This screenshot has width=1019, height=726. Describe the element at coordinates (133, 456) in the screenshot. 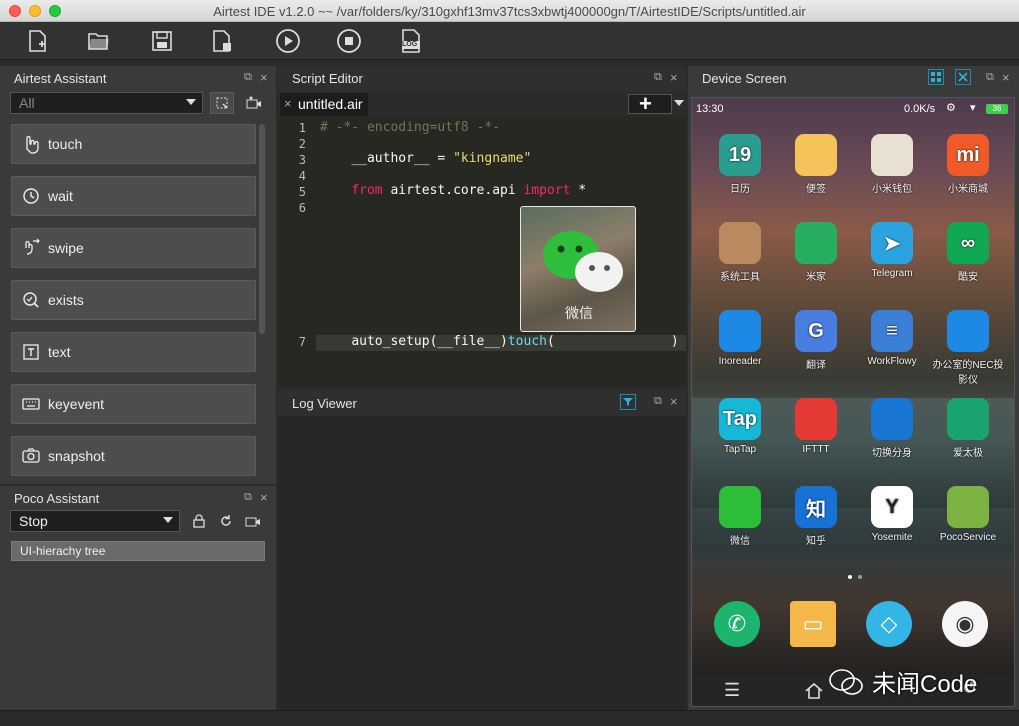

I see `command-snapshot-button: snapshot` at that location.